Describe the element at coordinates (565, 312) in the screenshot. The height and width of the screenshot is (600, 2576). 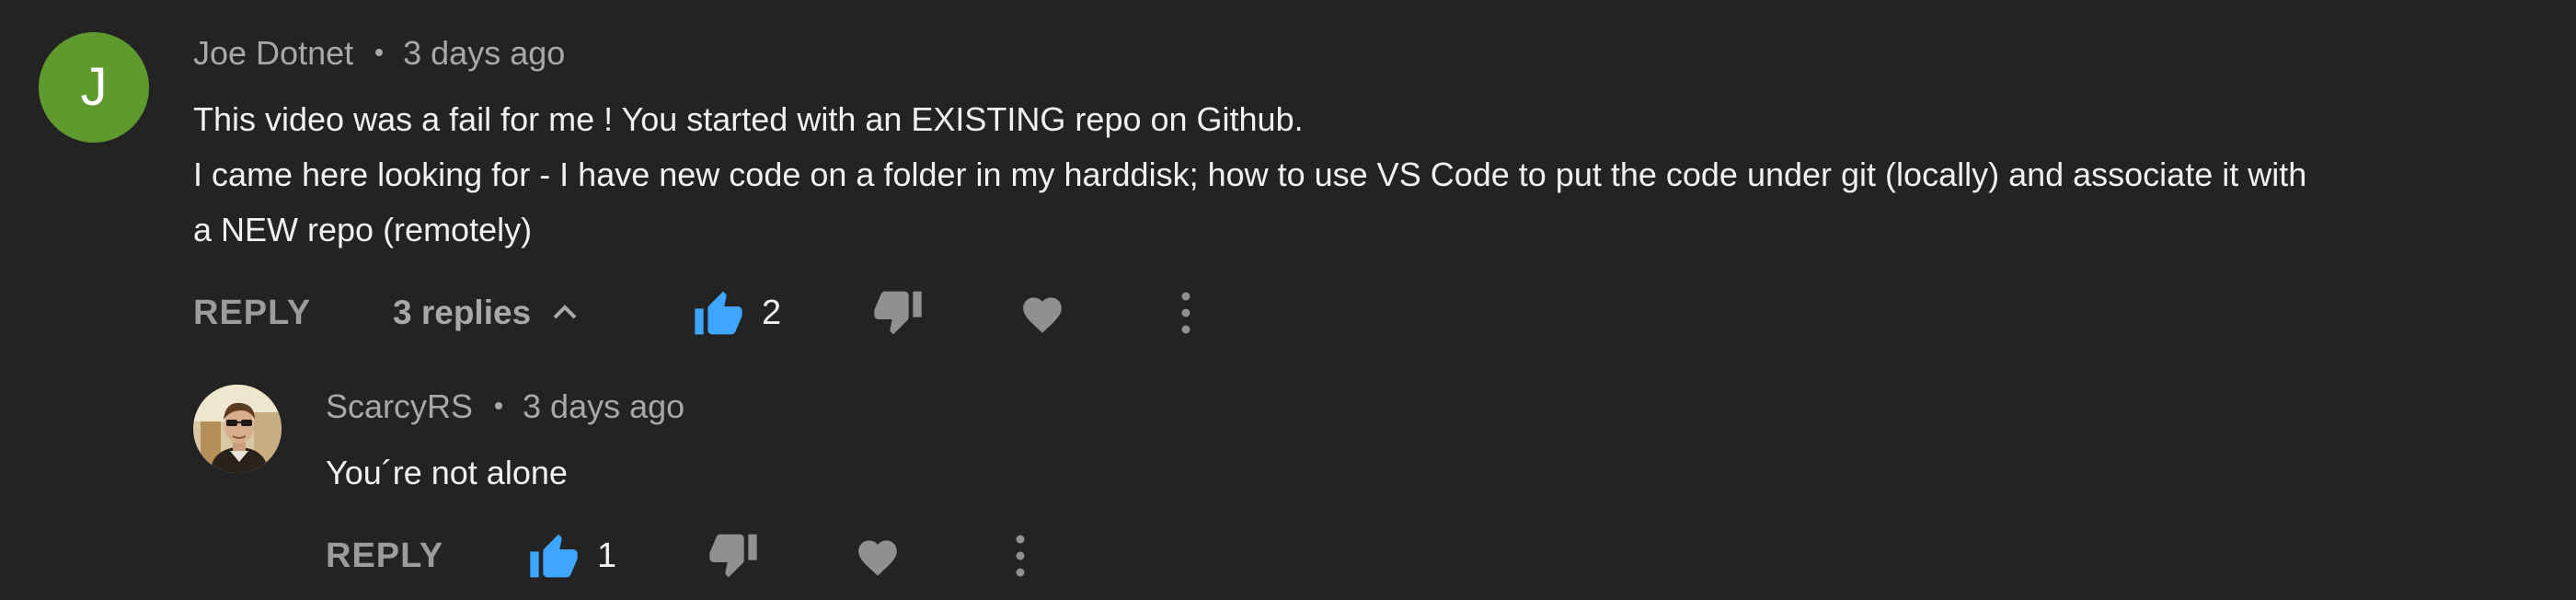
I see `chevron-up-icon` at that location.